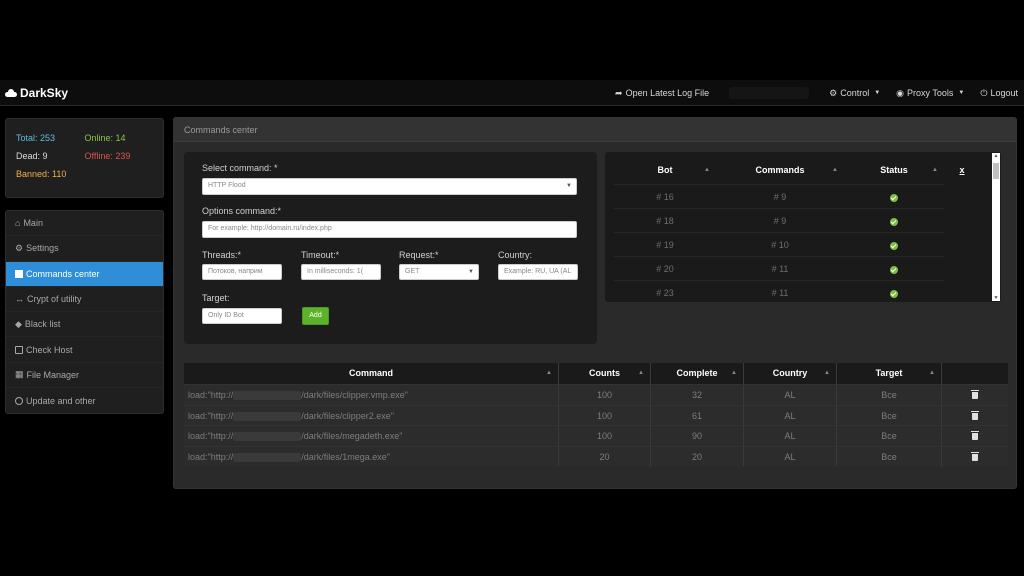  What do you see at coordinates (389, 229) in the screenshot?
I see `options-command-input: For example: http://domain.ru/index.php` at bounding box center [389, 229].